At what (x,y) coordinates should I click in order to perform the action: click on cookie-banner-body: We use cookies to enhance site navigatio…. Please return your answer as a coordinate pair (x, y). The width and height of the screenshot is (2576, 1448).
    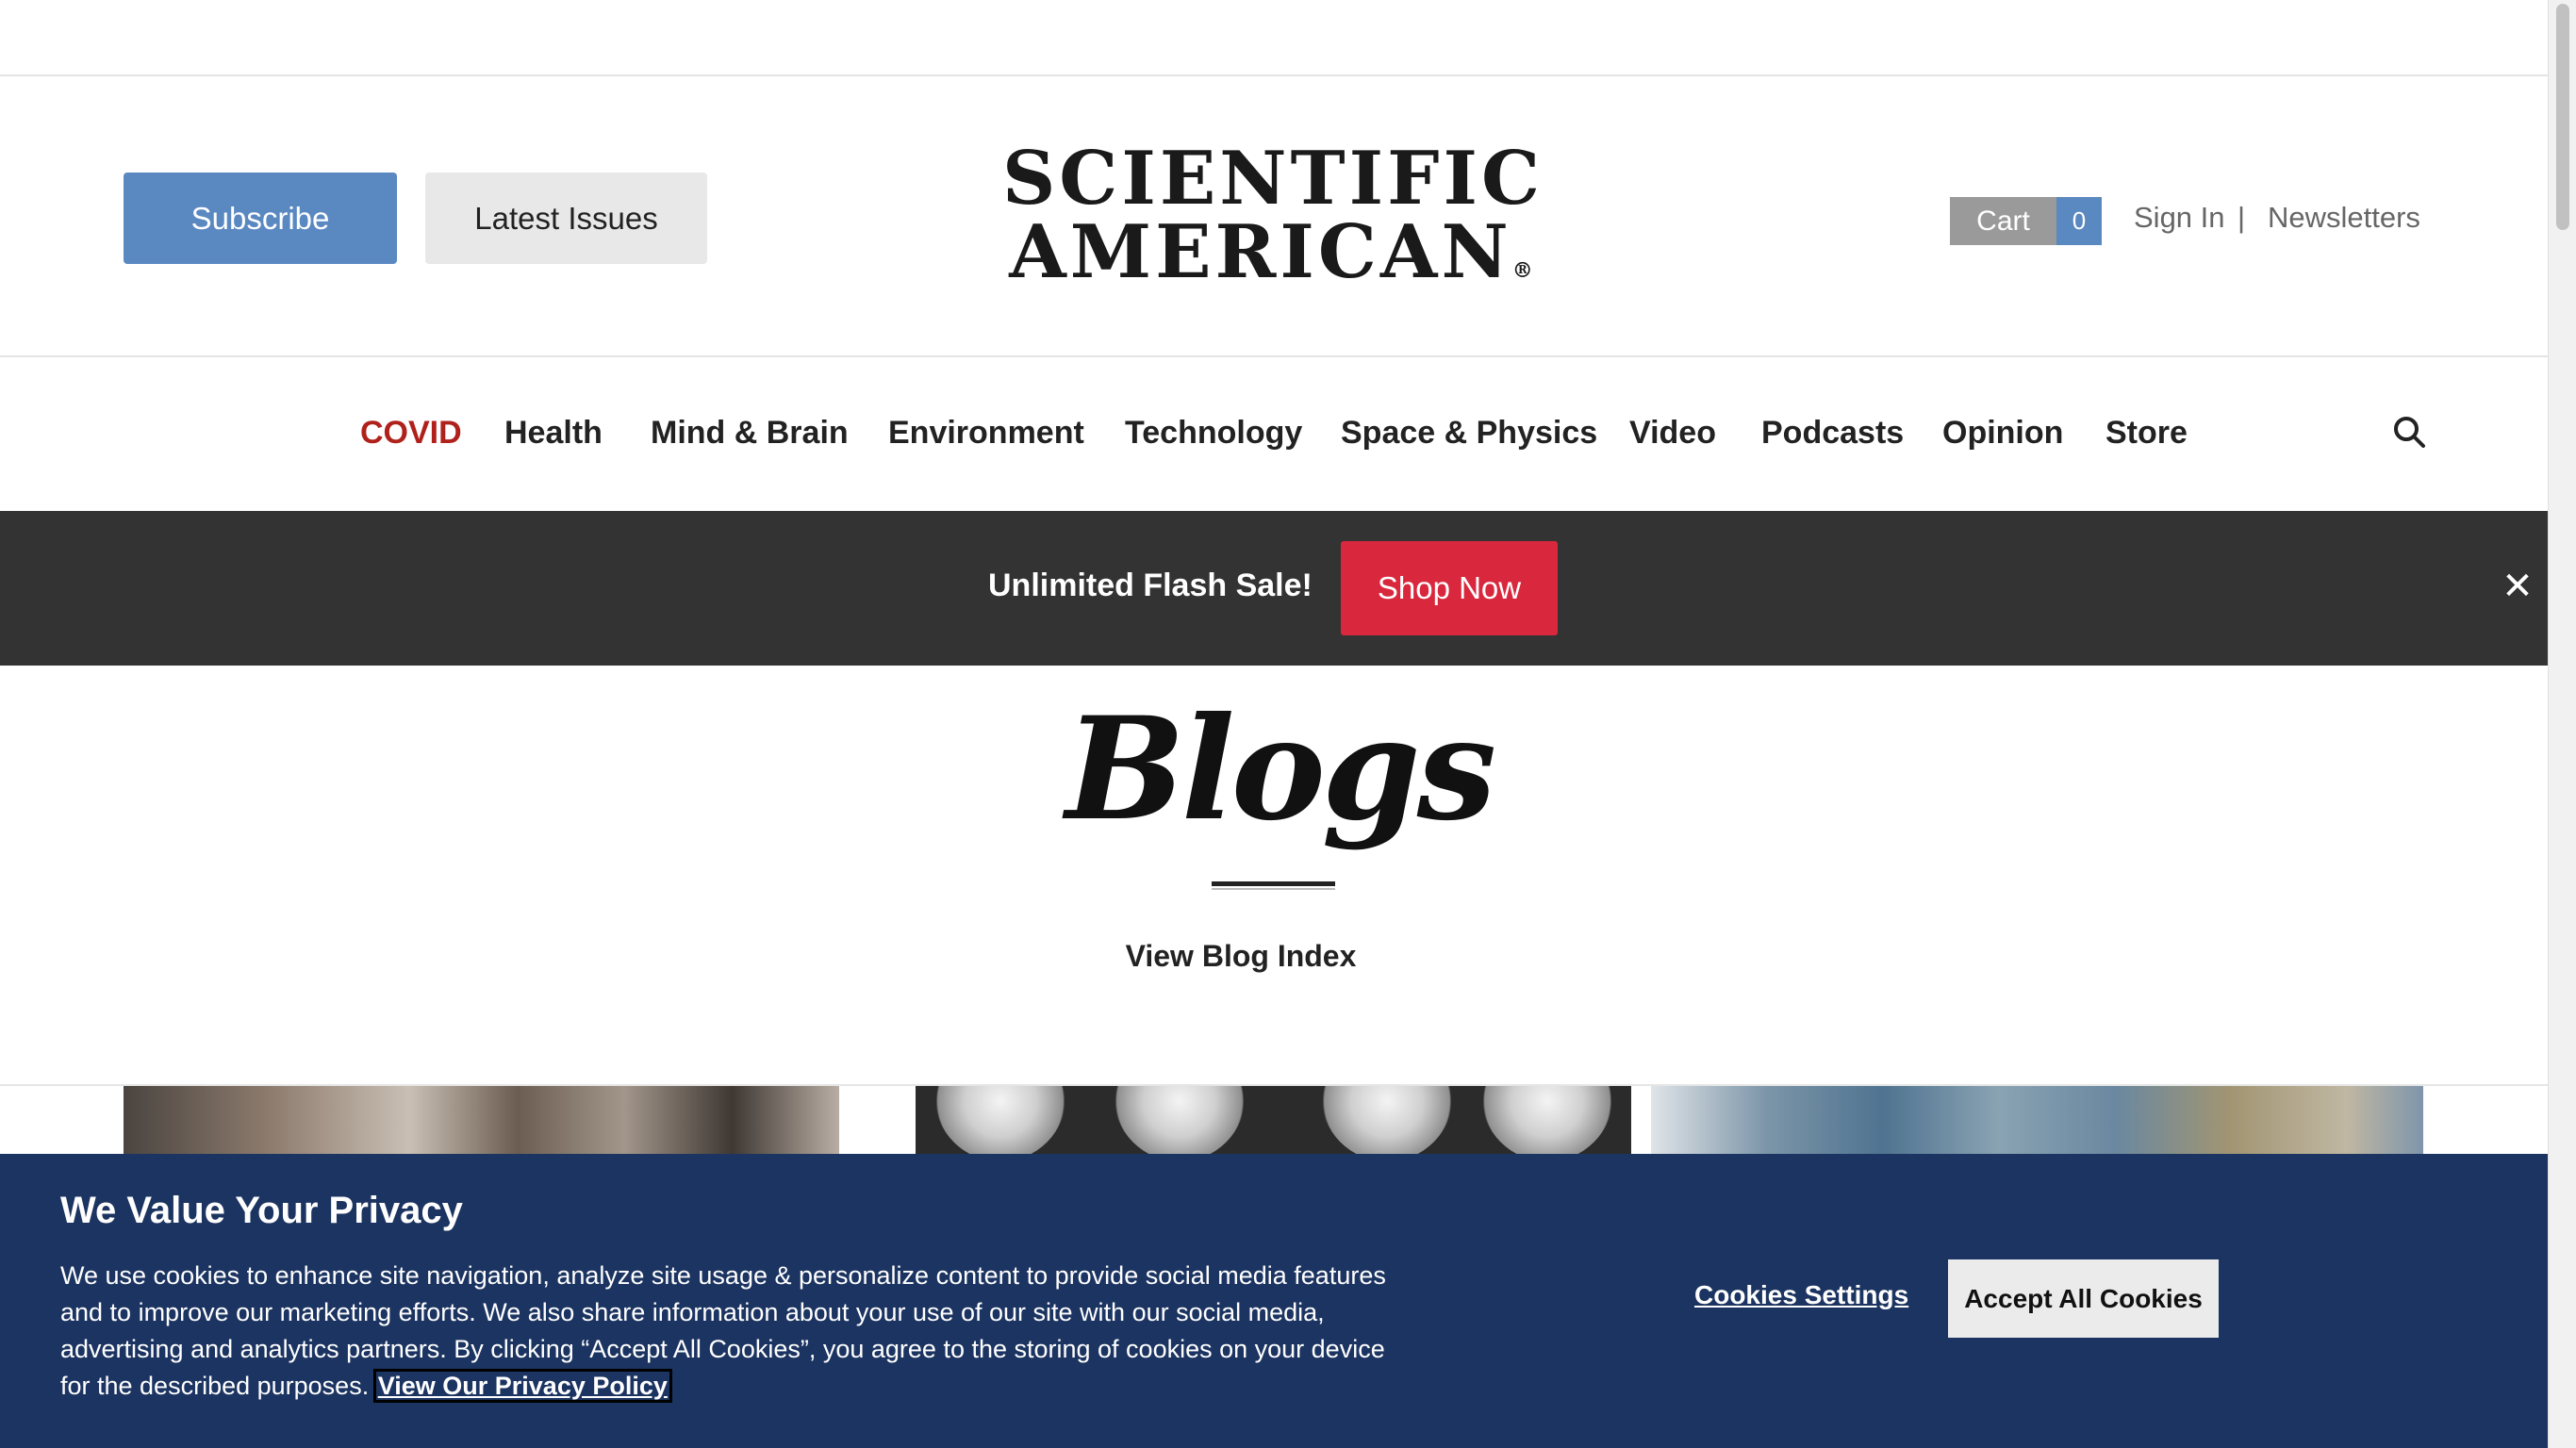
    Looking at the image, I should click on (729, 1331).